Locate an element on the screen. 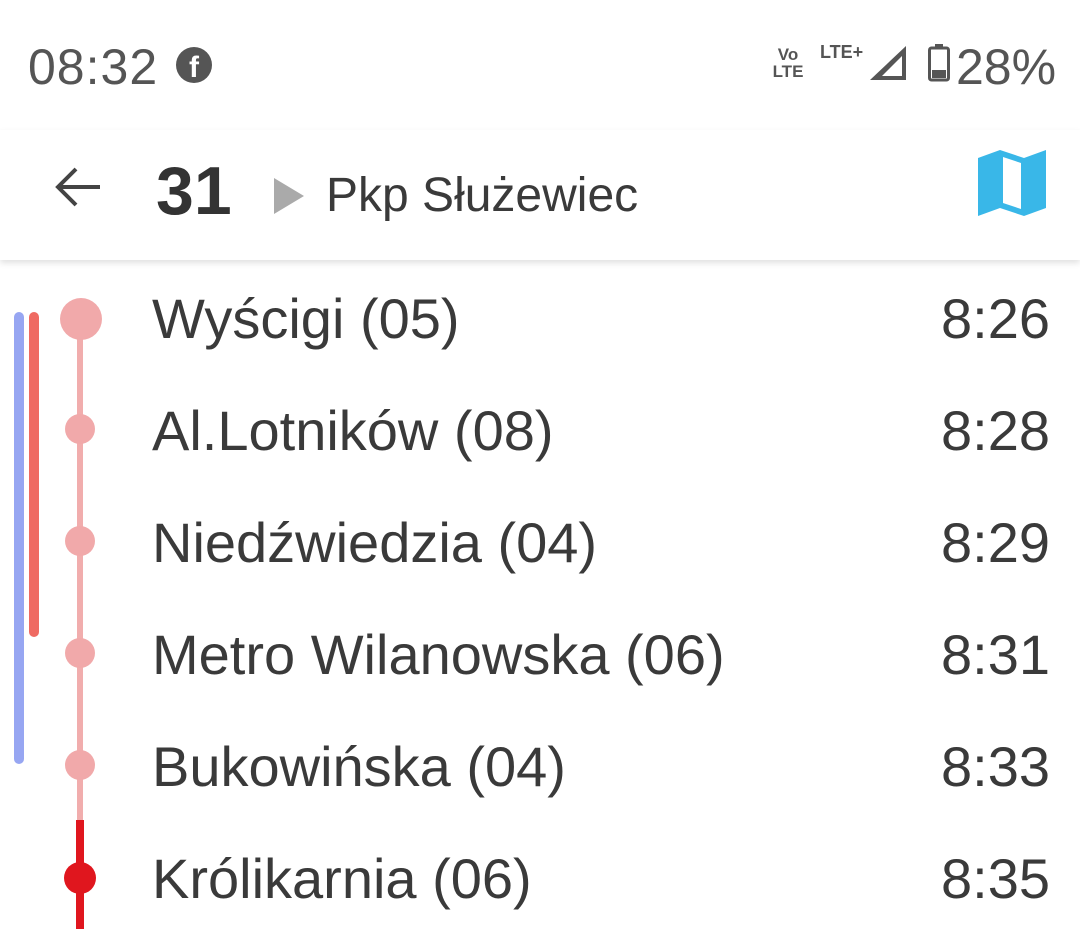  line-number: 31 is located at coordinates (194, 191).